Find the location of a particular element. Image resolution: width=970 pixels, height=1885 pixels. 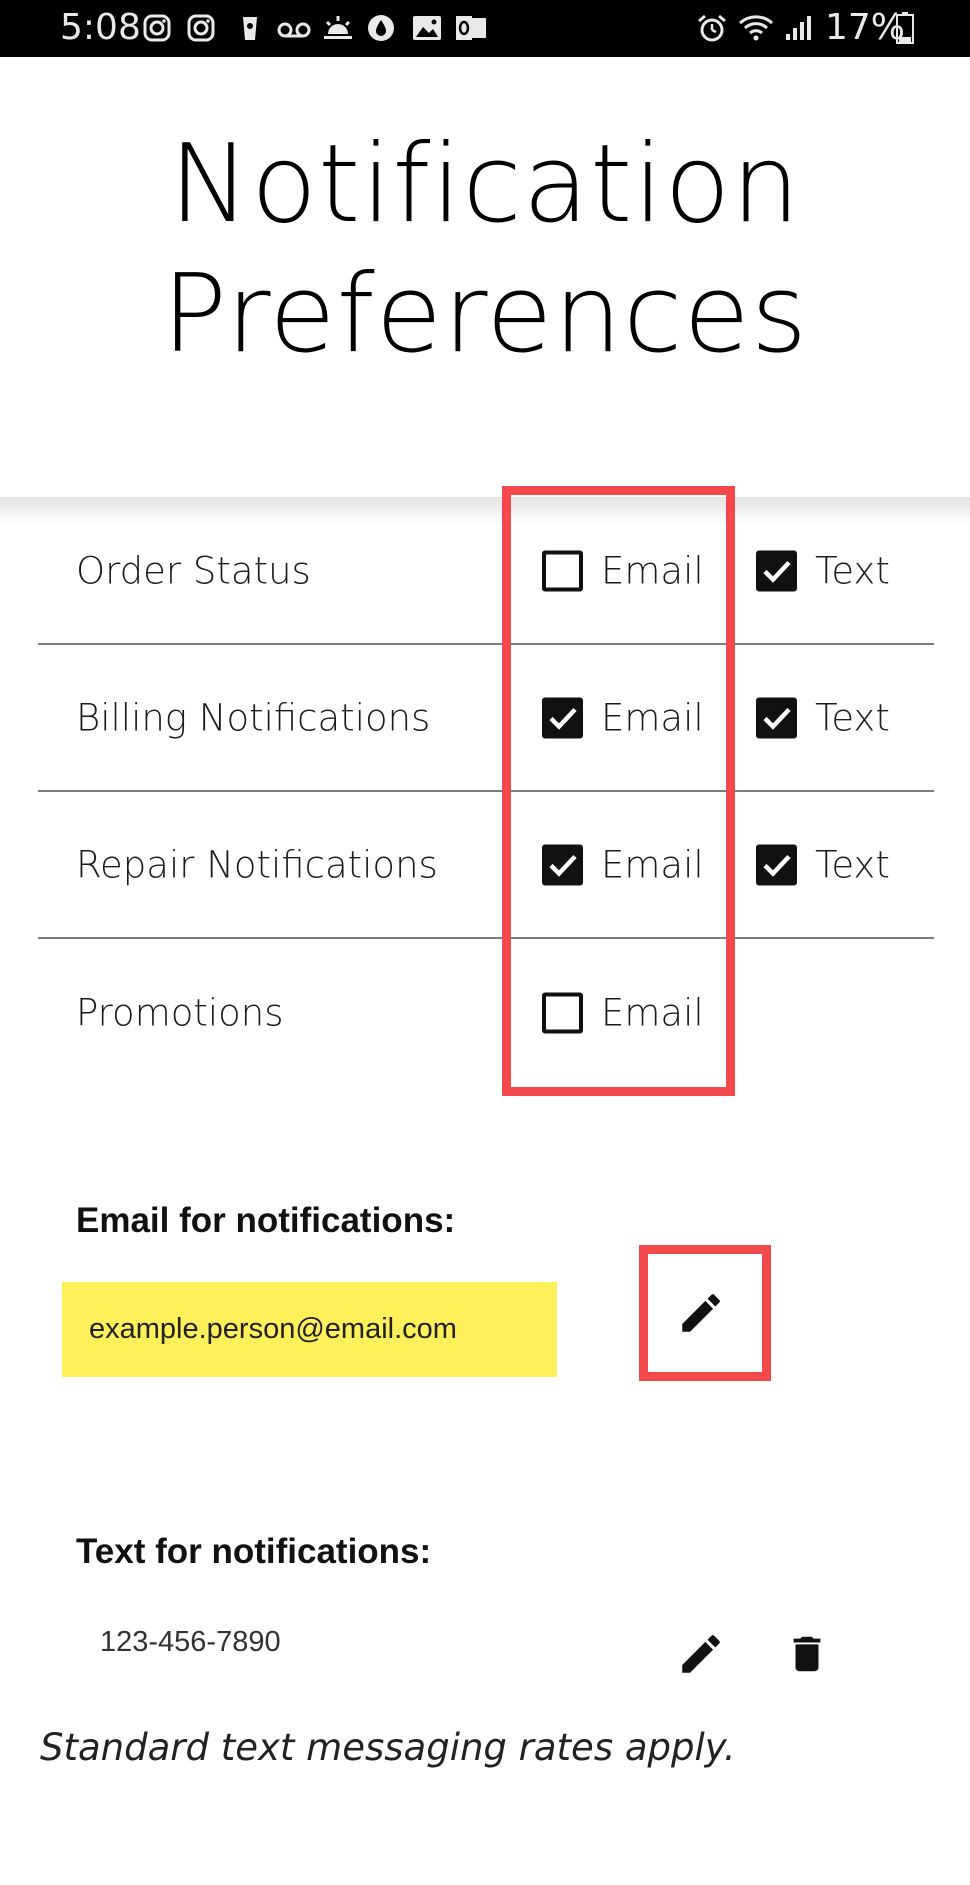

pref-label: Repair Notifications is located at coordinates (257, 865).